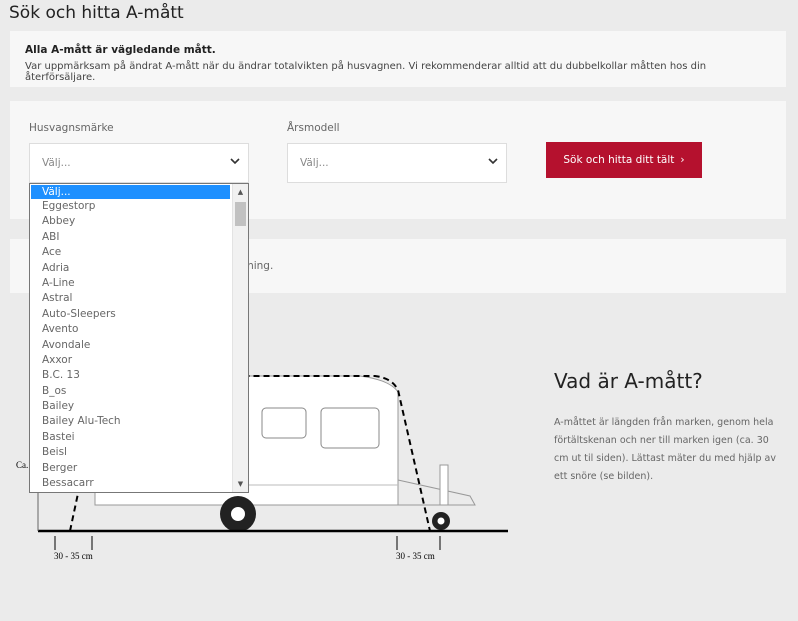 The width and height of the screenshot is (798, 621). I want to click on dropdown-scrollbar: ▲ ▼, so click(240, 338).